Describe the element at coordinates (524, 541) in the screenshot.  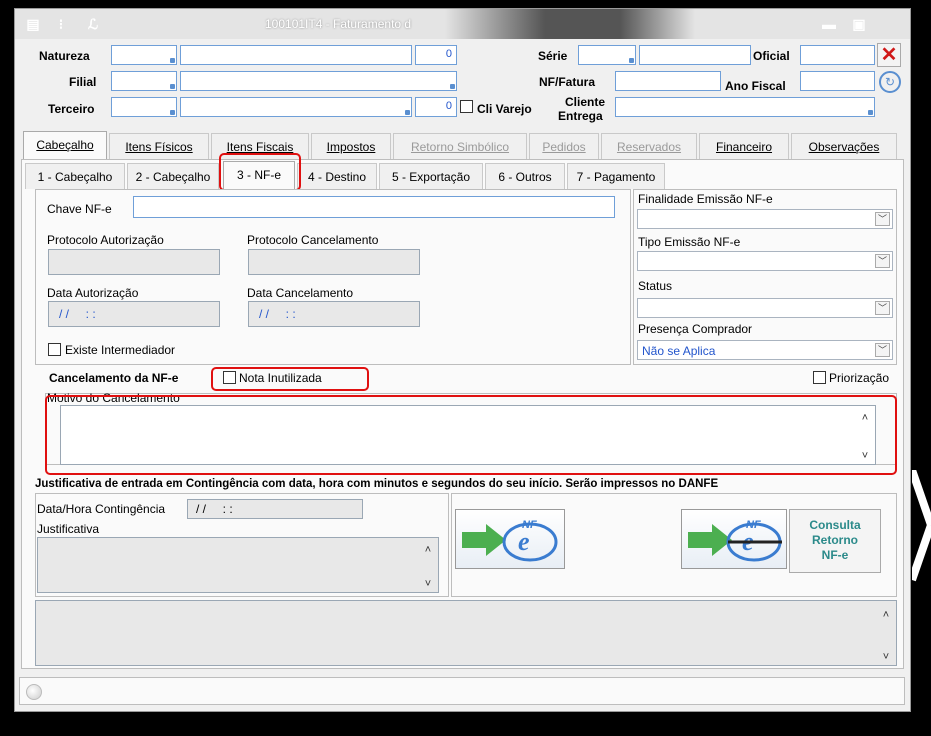
I see `svg-text: e` at that location.